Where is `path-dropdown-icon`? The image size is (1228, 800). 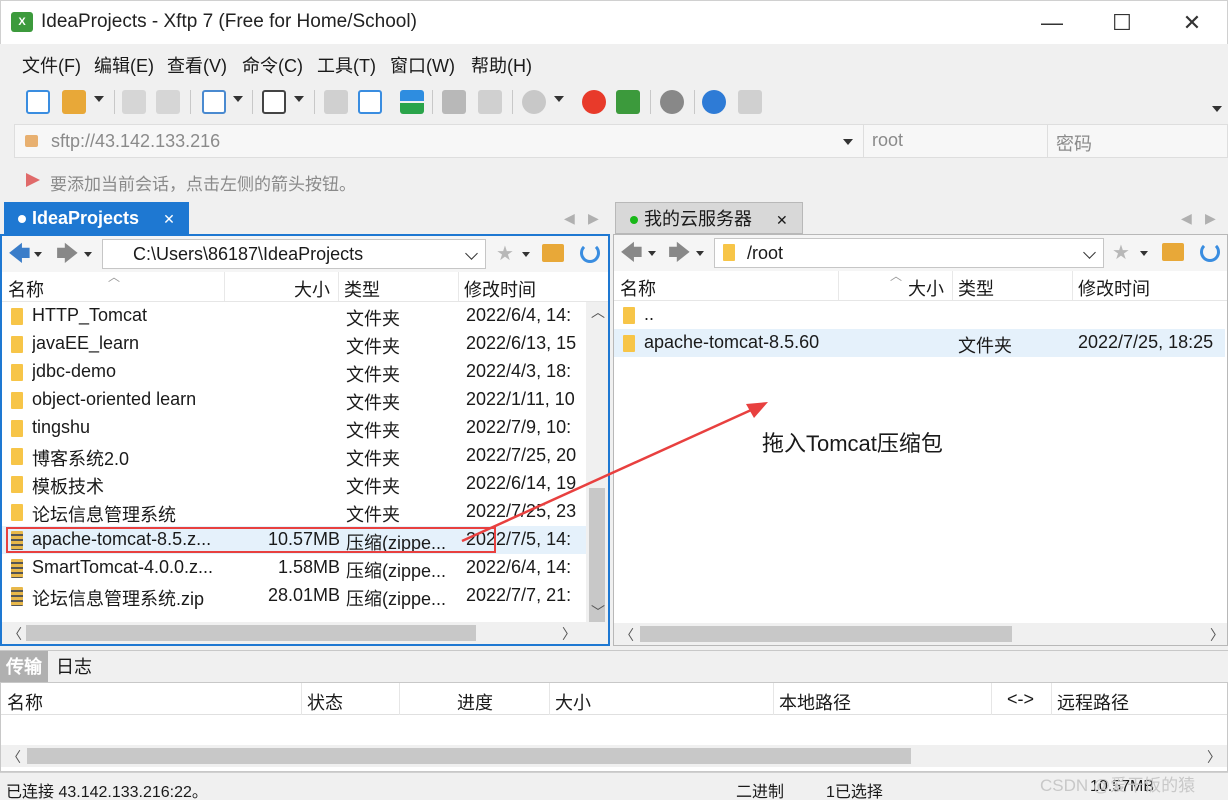 path-dropdown-icon is located at coordinates (1089, 252).